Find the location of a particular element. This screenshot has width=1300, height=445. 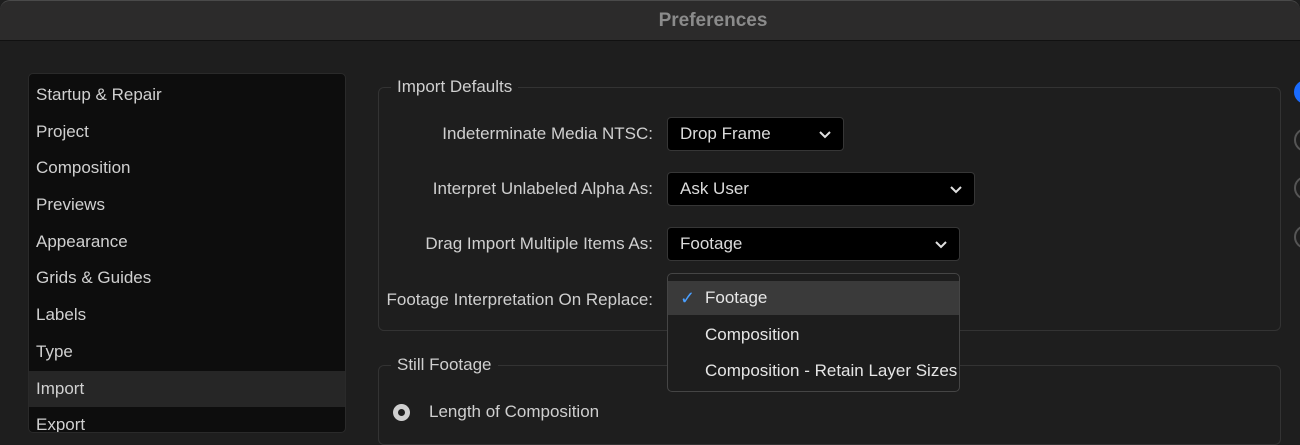

menu-item-composition-retain-layer-sizes: Composition - Retain Layer Sizes is located at coordinates (813, 371).